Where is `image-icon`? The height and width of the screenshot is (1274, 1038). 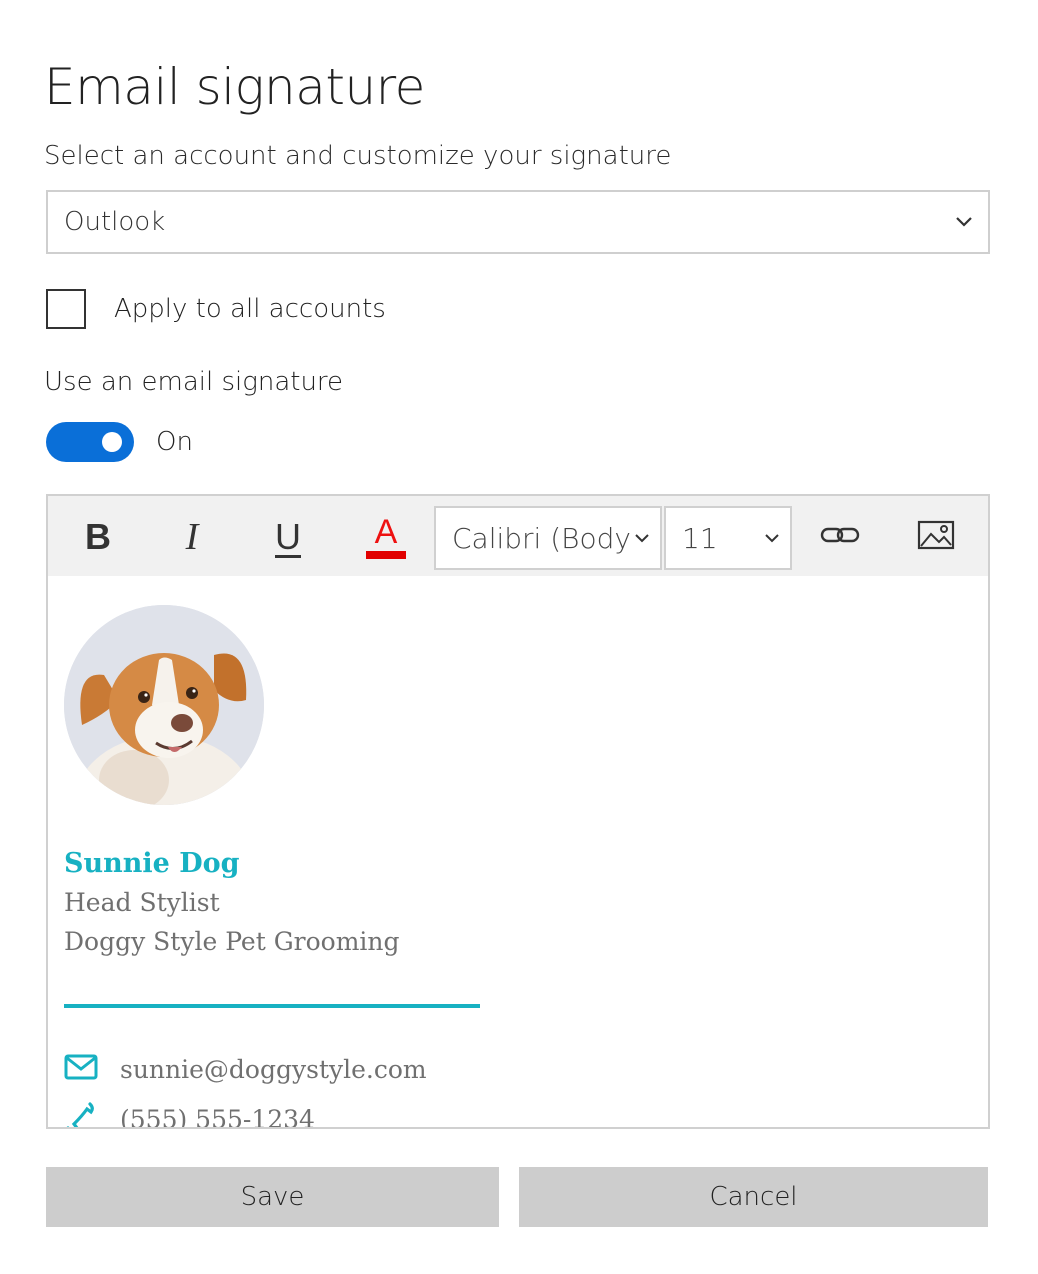
image-icon is located at coordinates (936, 537).